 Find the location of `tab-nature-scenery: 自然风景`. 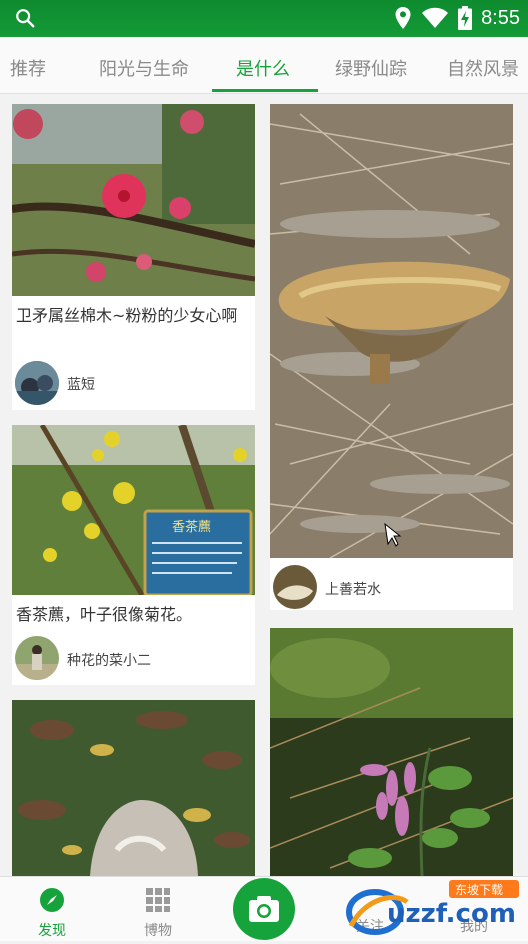

tab-nature-scenery: 自然风景 is located at coordinates (483, 68).